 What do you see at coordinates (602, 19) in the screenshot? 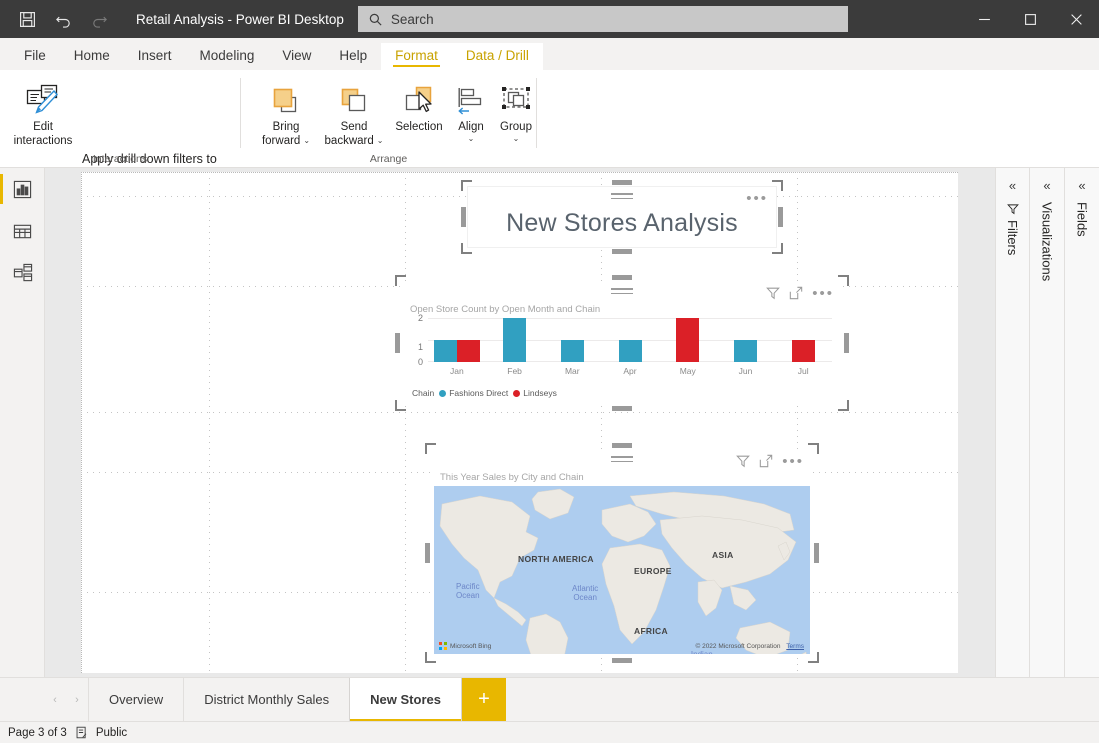
I see `search-box: Search` at bounding box center [602, 19].